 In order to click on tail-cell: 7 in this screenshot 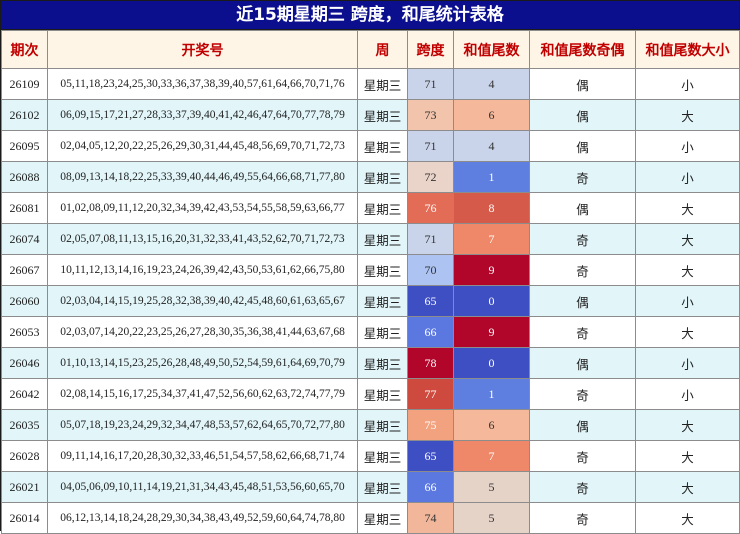, I will do `click(491, 456)`.